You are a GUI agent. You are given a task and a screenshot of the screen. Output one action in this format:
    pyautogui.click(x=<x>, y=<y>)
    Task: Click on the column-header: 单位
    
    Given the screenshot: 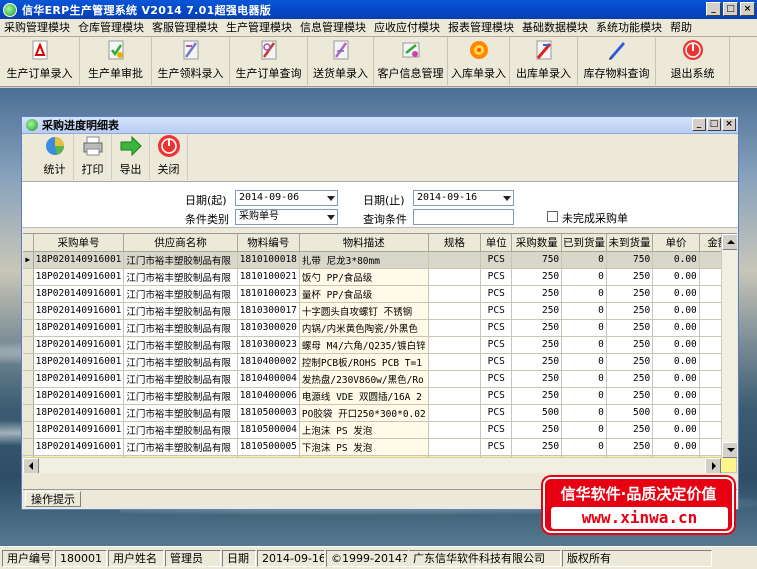 What is the action you would take?
    pyautogui.click(x=496, y=243)
    